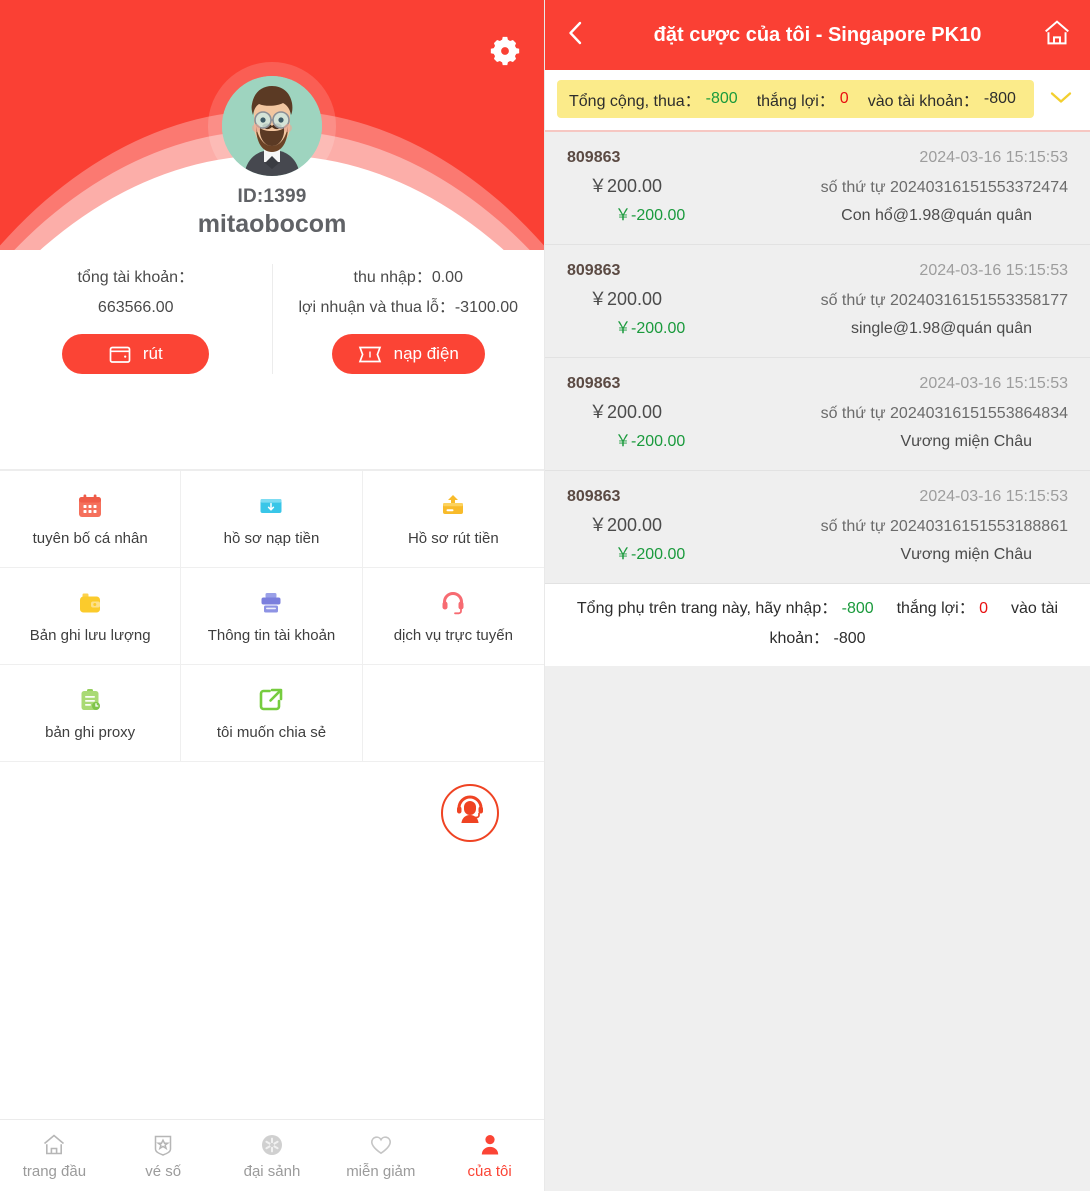  Describe the element at coordinates (453, 603) in the screenshot. I see `headset-icon` at that location.